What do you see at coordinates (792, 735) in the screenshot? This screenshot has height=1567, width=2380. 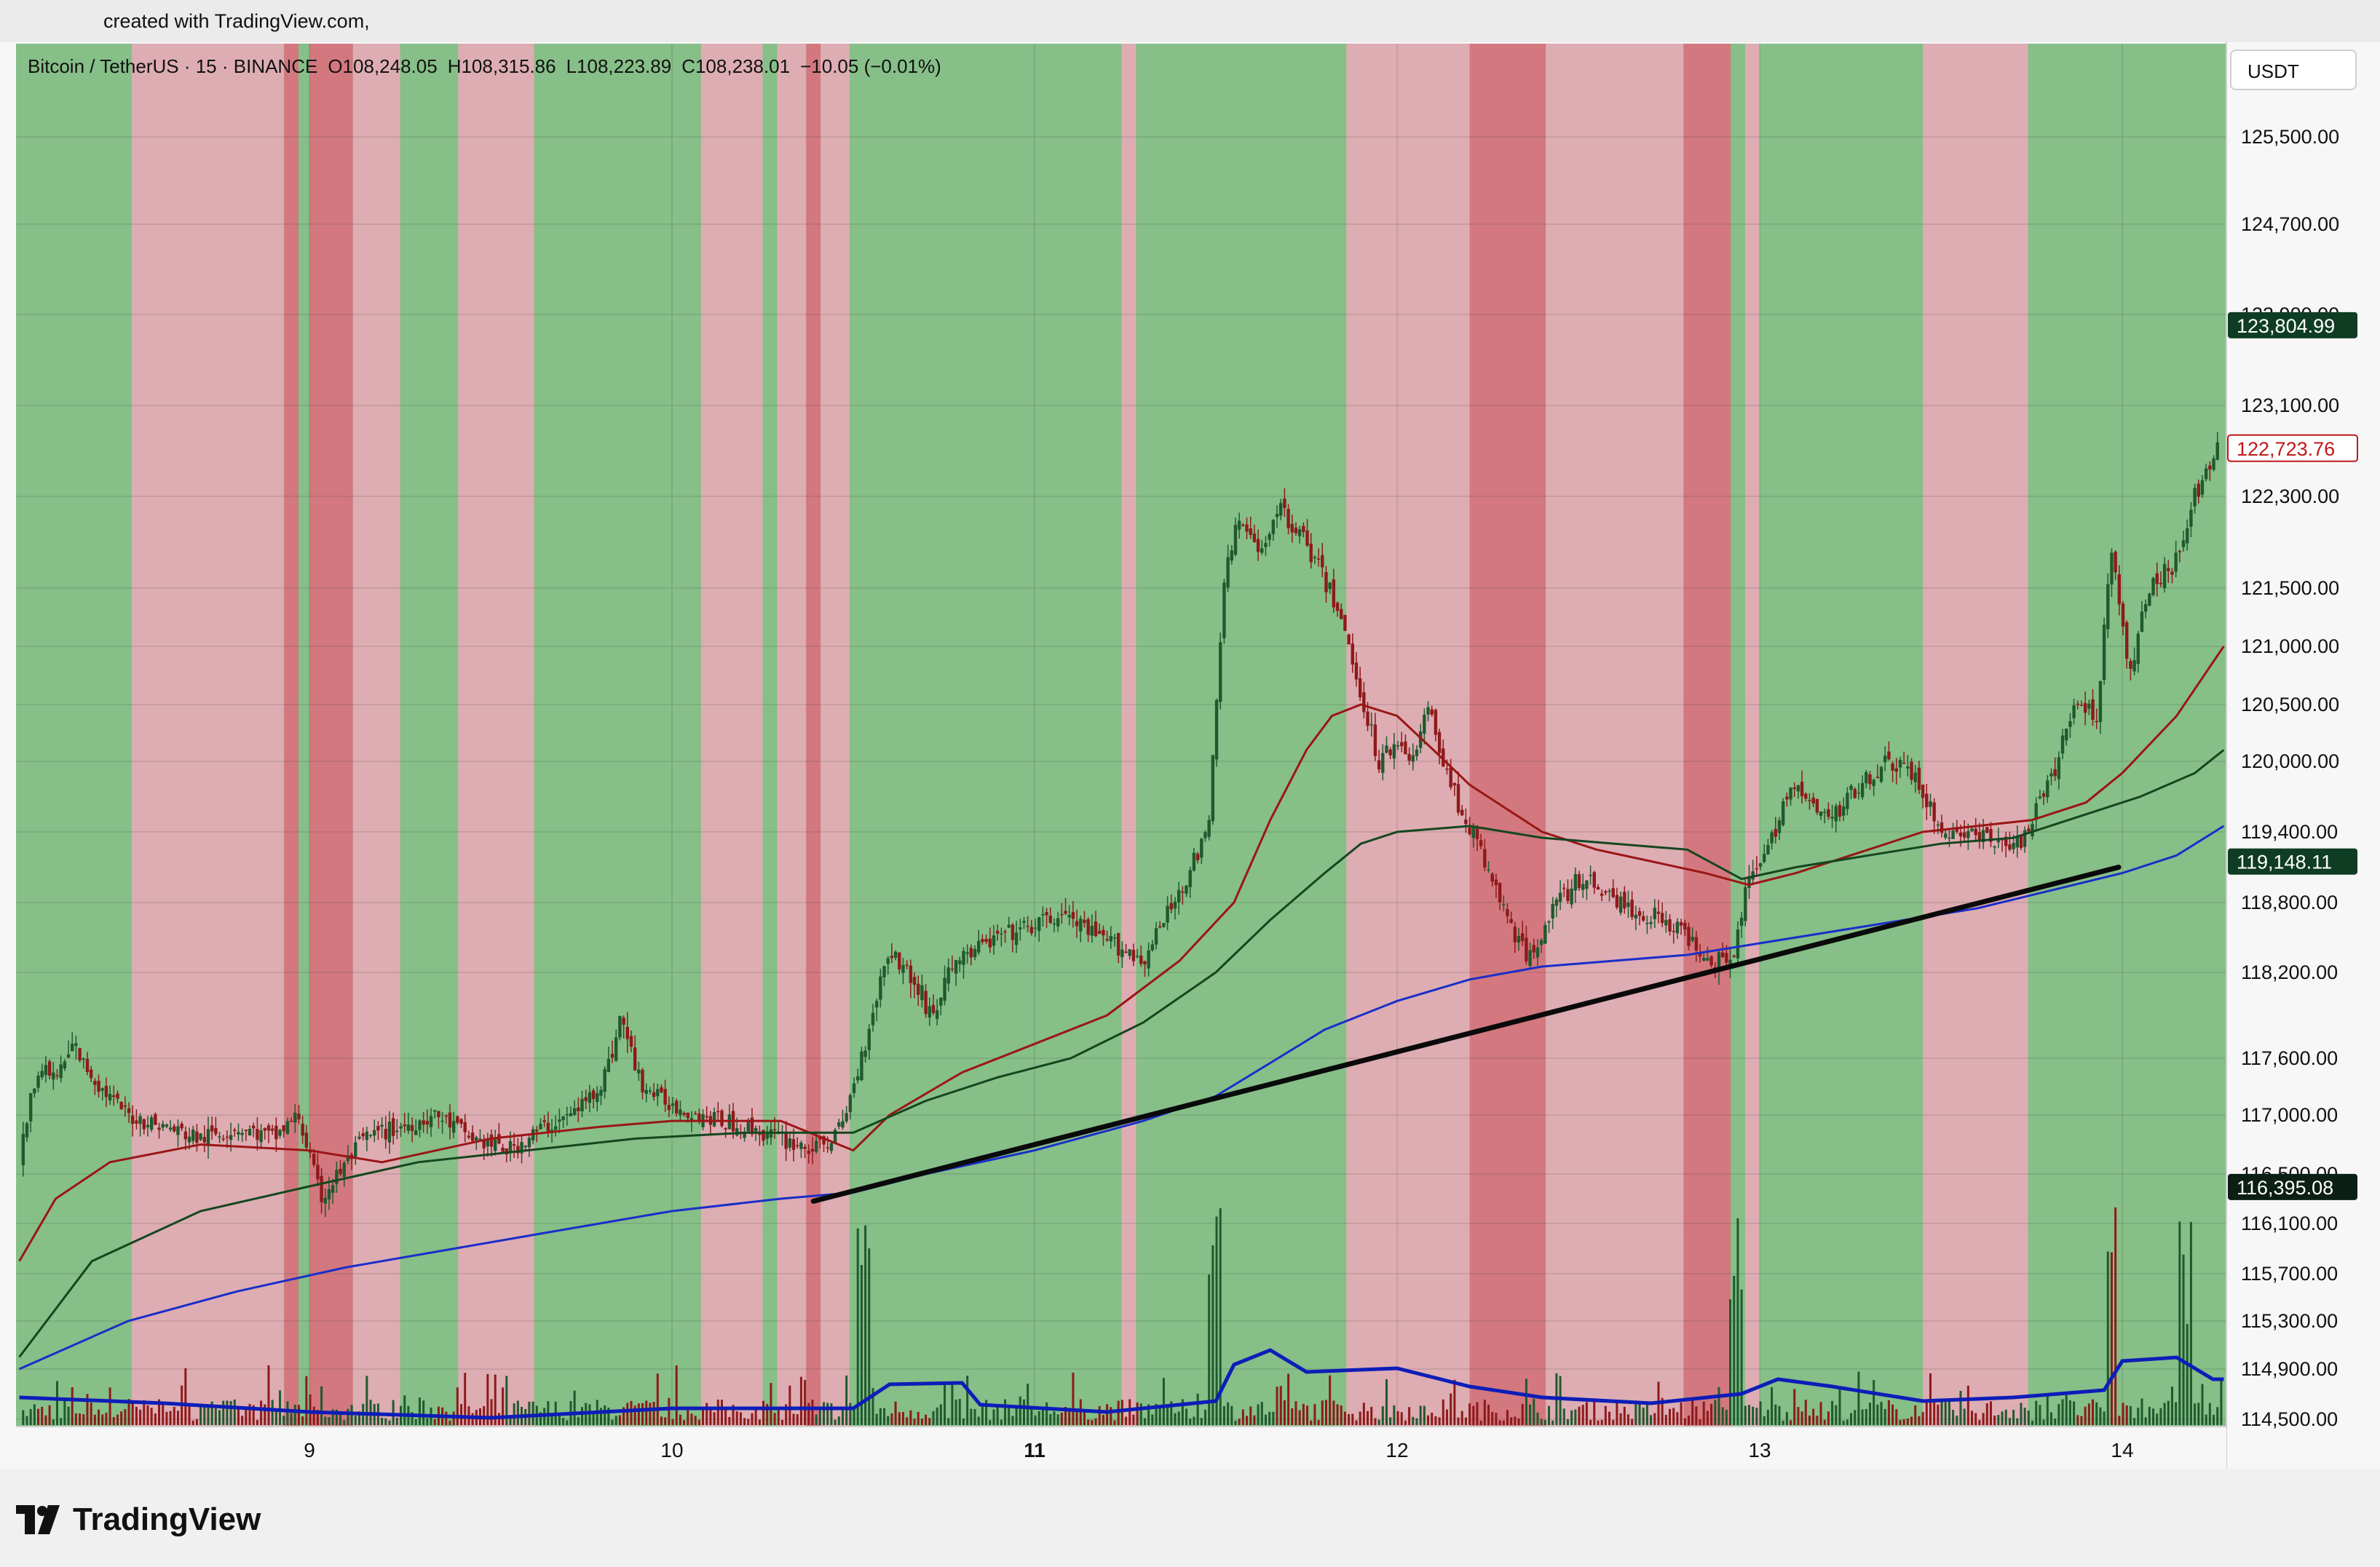 I see `zone-bear` at bounding box center [792, 735].